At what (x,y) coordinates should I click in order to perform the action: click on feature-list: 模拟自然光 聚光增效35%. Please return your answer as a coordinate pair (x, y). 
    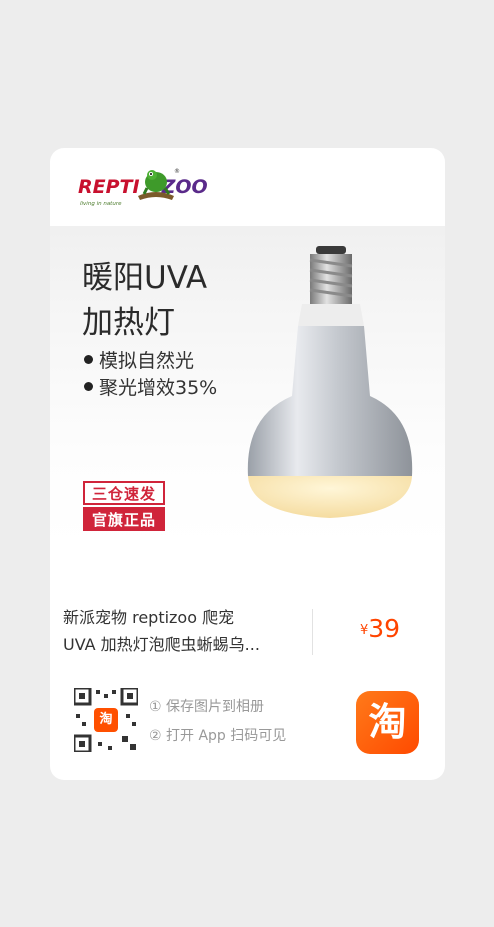
    Looking at the image, I should click on (150, 375).